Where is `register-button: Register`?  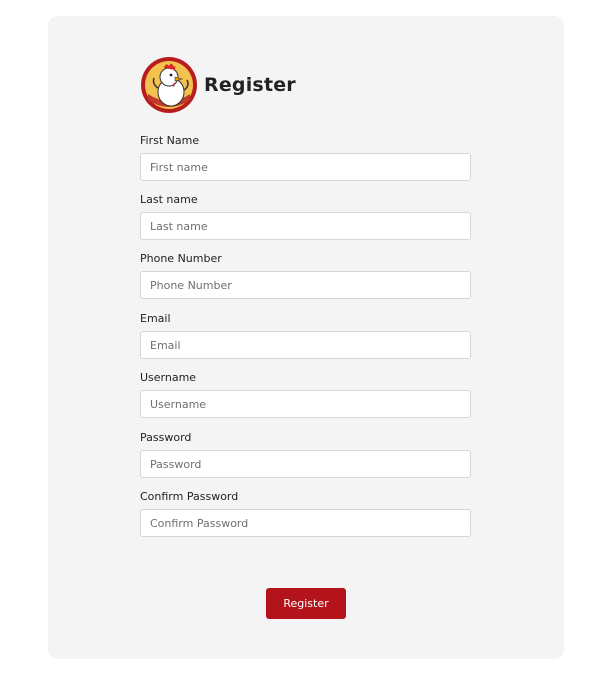 register-button: Register is located at coordinates (306, 603).